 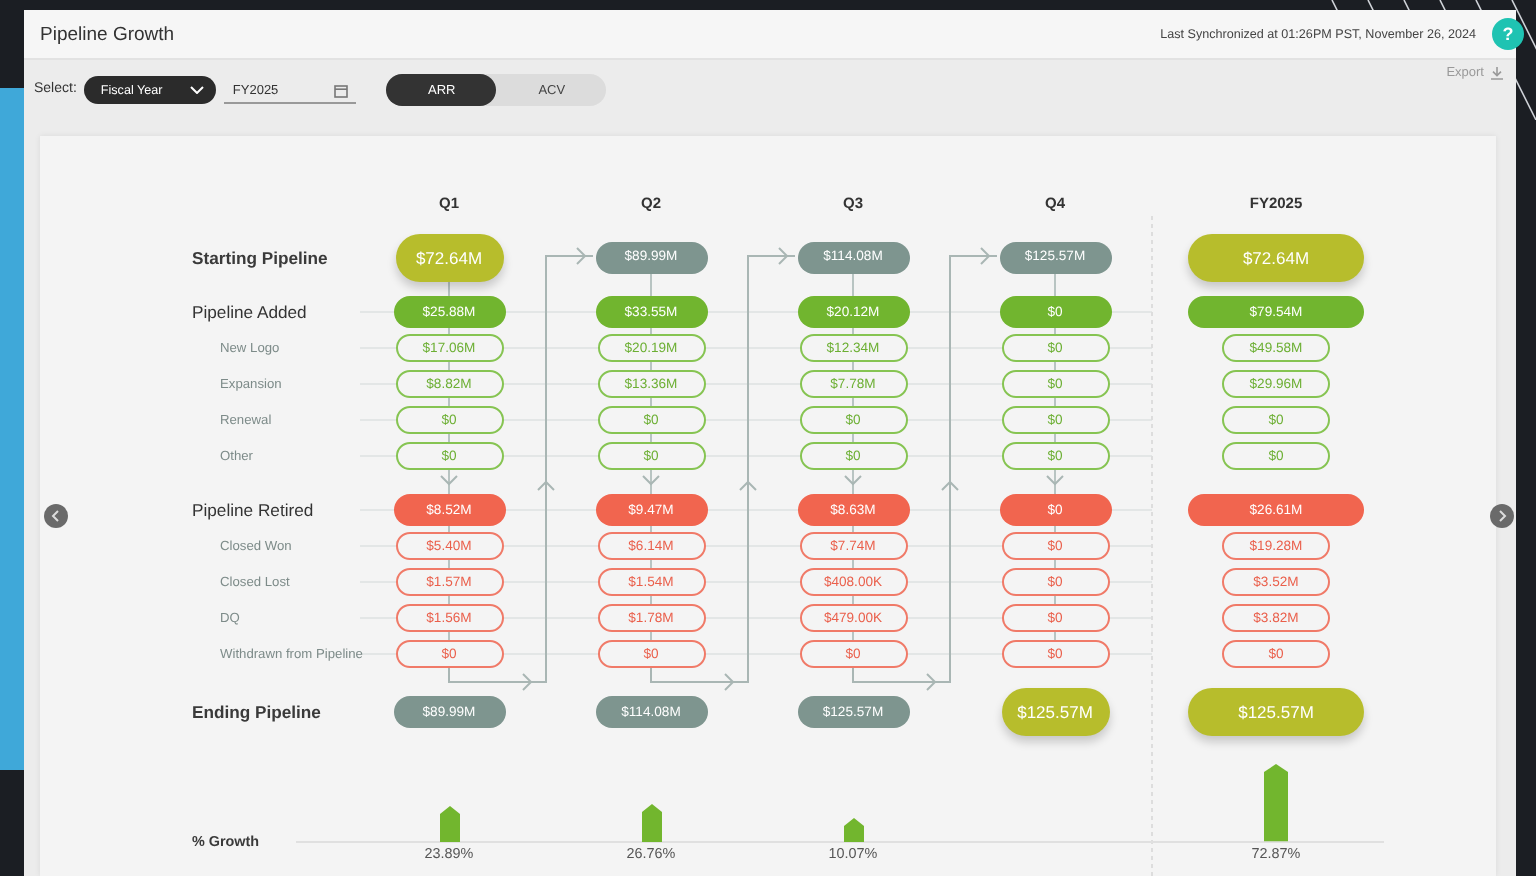 What do you see at coordinates (260, 257) in the screenshot?
I see `row-label: Starting Pipeline` at bounding box center [260, 257].